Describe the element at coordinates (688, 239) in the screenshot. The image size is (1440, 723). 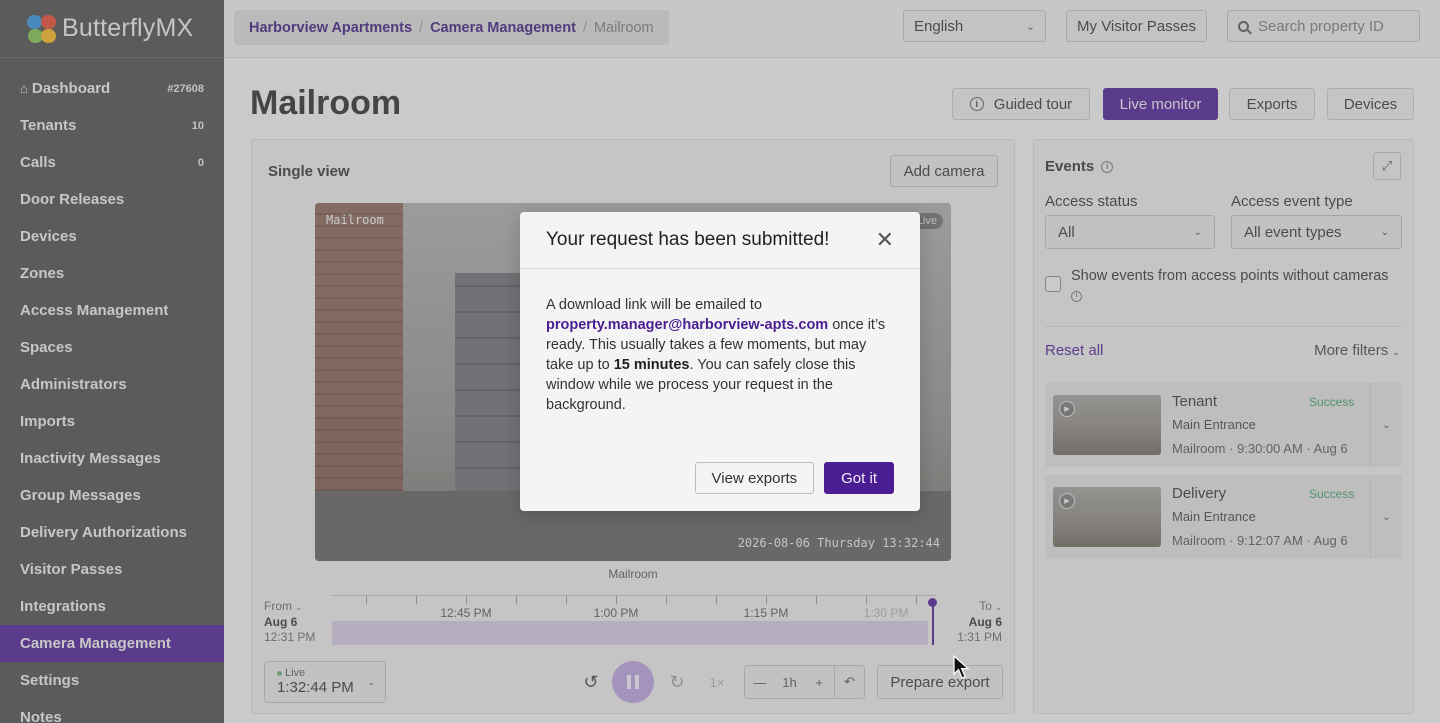
I see `dialog-title: Your request has been submitted!` at that location.